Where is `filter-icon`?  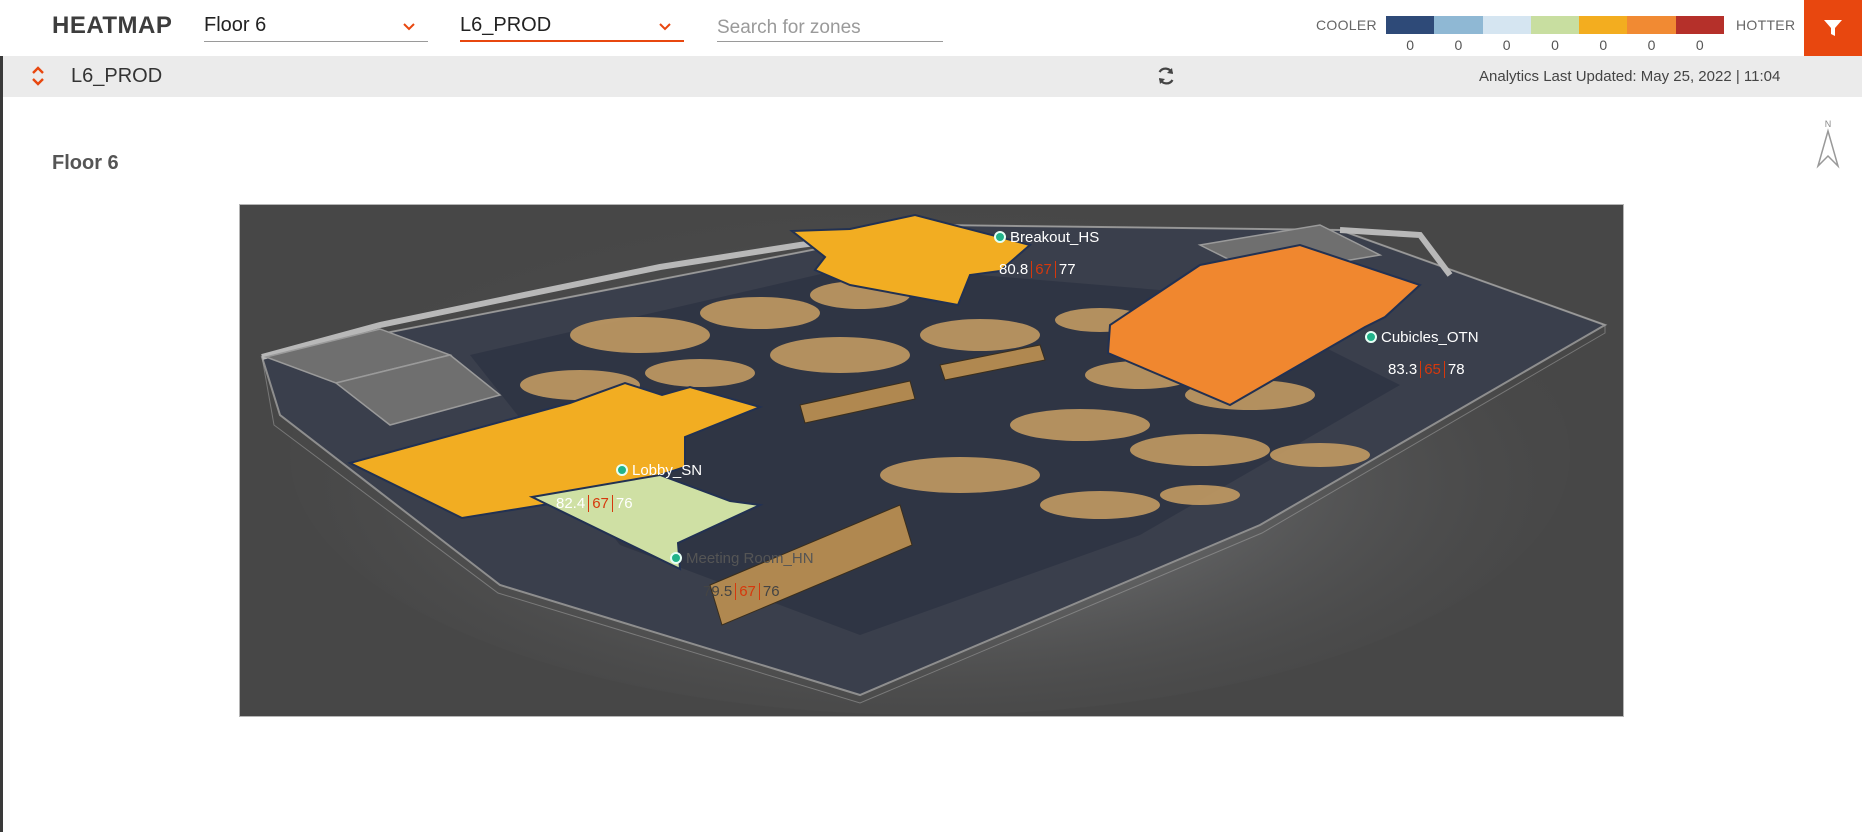 filter-icon is located at coordinates (1833, 28).